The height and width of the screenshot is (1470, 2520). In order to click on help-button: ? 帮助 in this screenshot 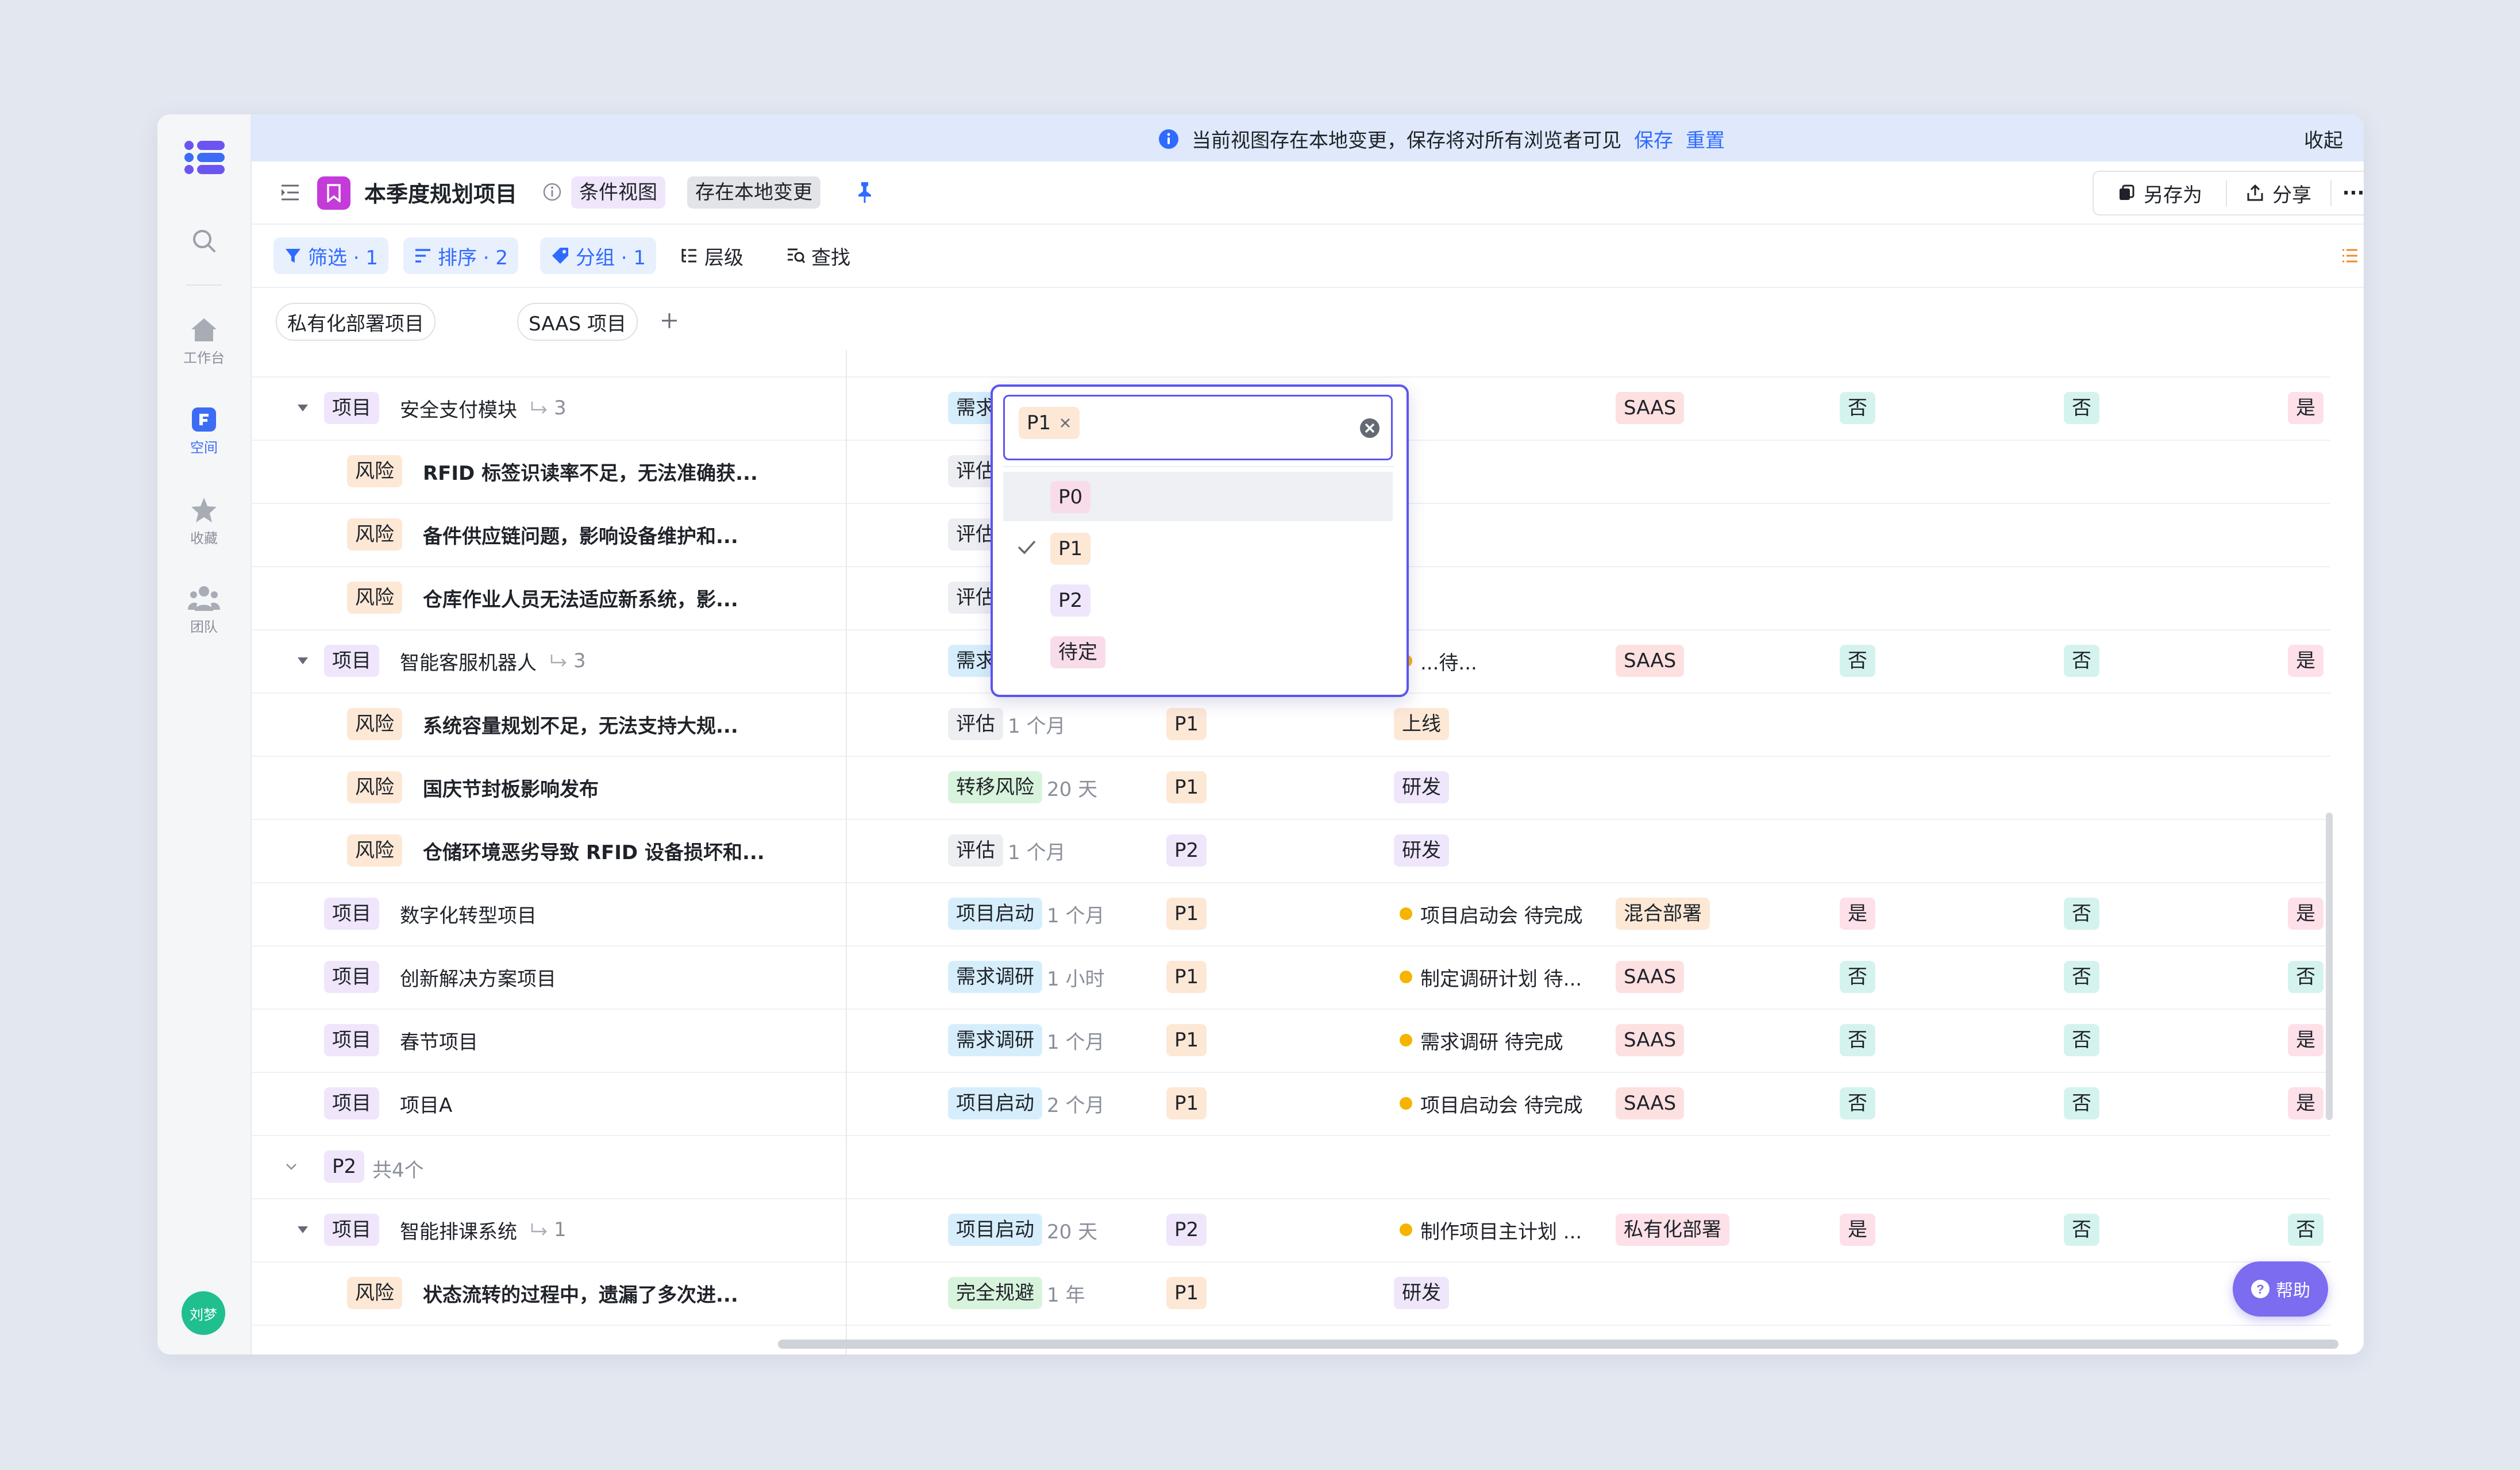, I will do `click(2280, 1289)`.